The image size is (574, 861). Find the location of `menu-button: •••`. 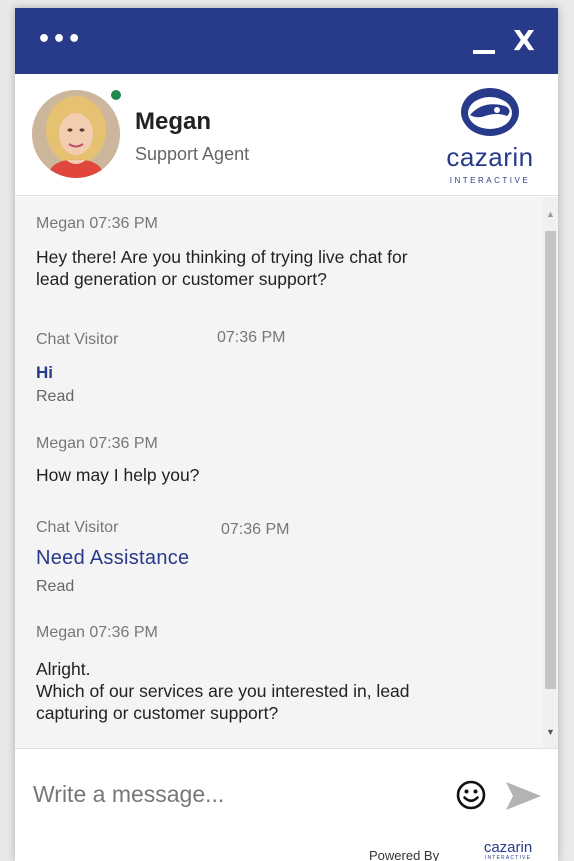

menu-button: ••• is located at coordinates (59, 40).